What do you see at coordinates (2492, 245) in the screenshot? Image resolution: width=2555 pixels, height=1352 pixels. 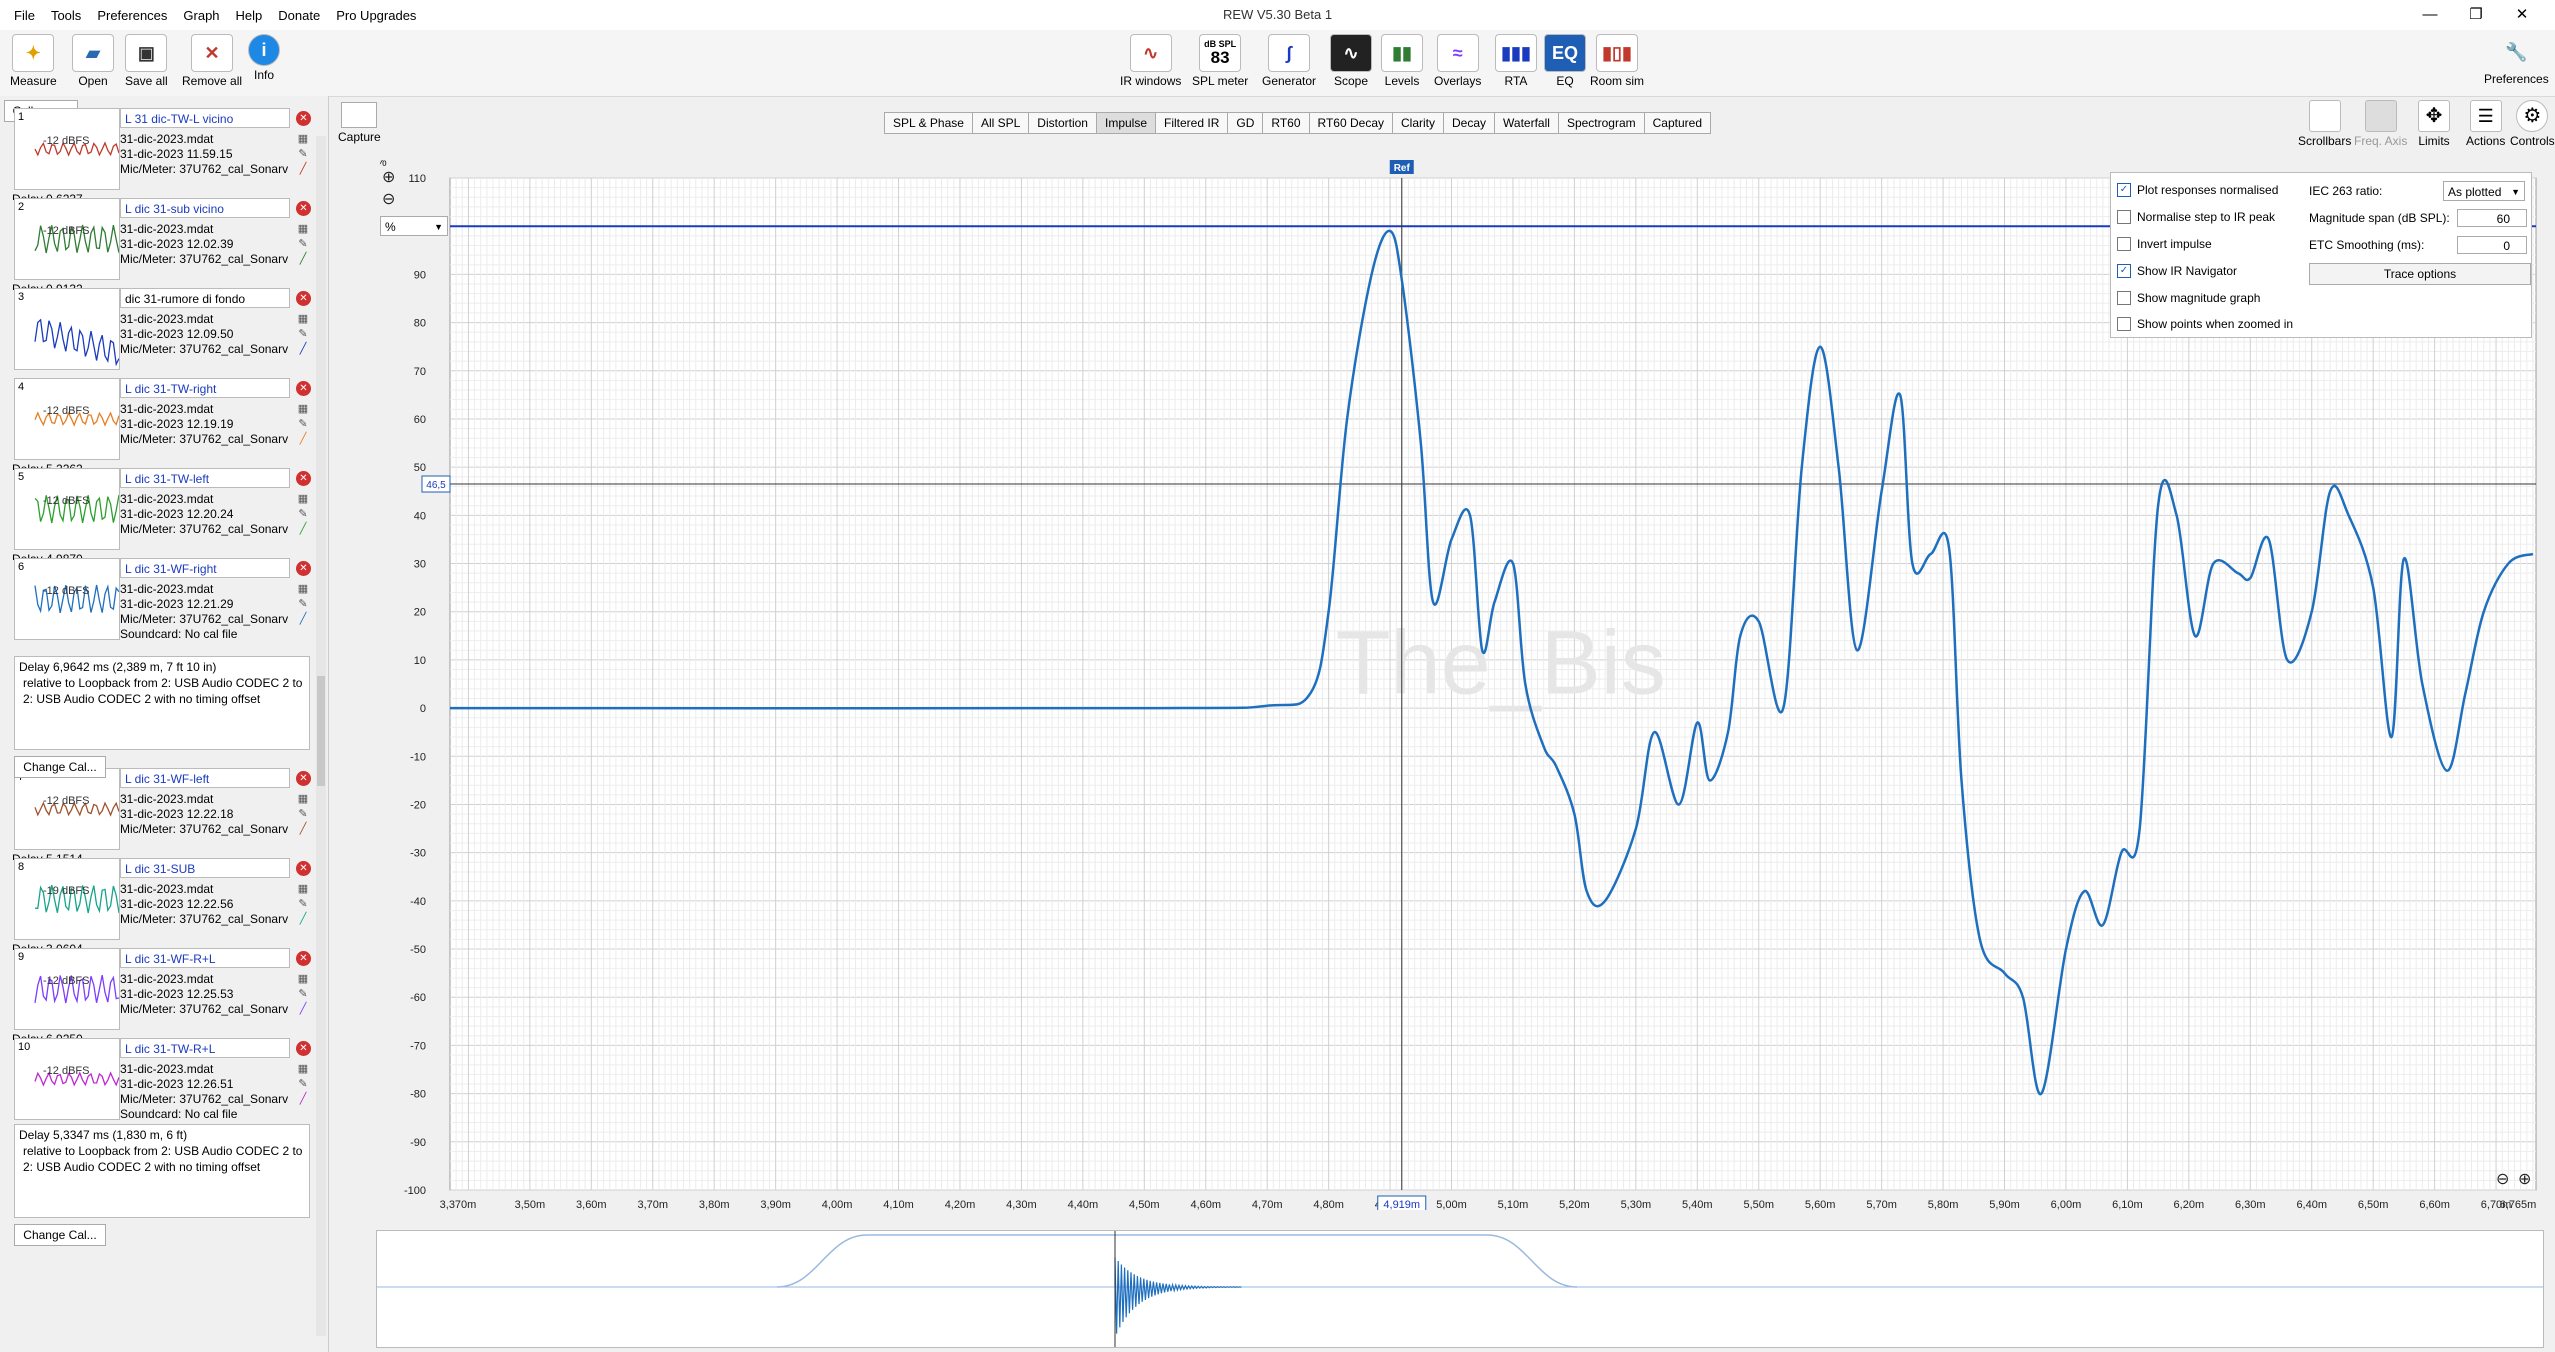 I see `etc-smoothing-field: 0` at bounding box center [2492, 245].